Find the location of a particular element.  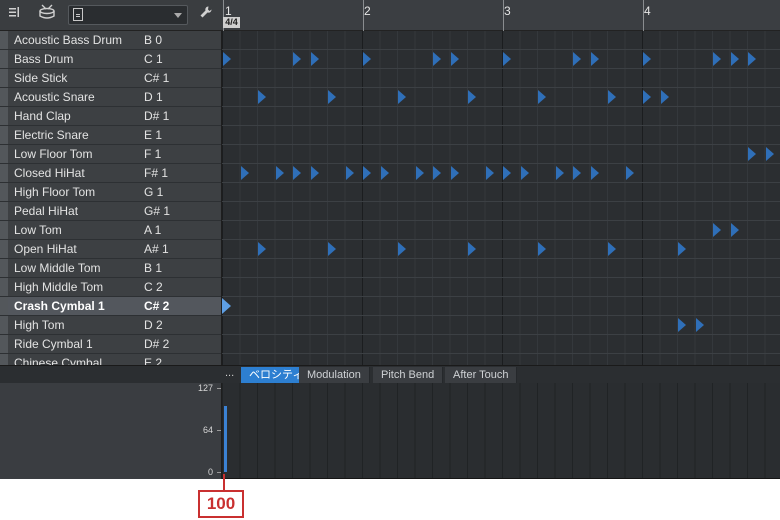

list-icon is located at coordinates (14, 15).